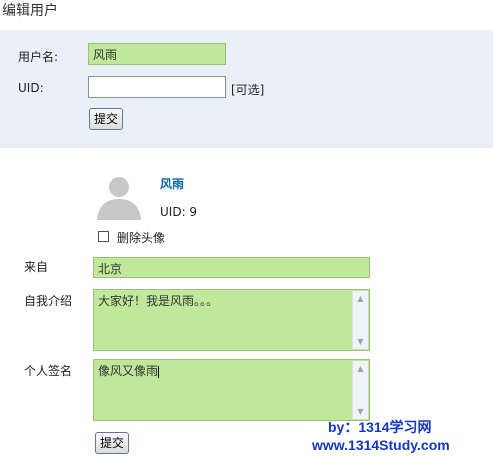 The height and width of the screenshot is (458, 493). I want to click on username-label: 用户名:, so click(38, 57).